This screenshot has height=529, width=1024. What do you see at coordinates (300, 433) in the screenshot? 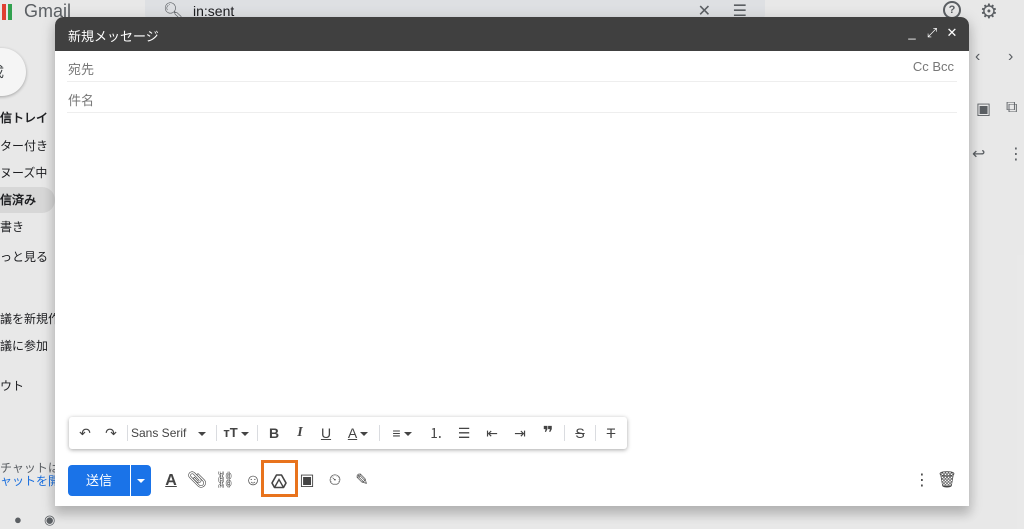
I see `italic-icon: I` at bounding box center [300, 433].